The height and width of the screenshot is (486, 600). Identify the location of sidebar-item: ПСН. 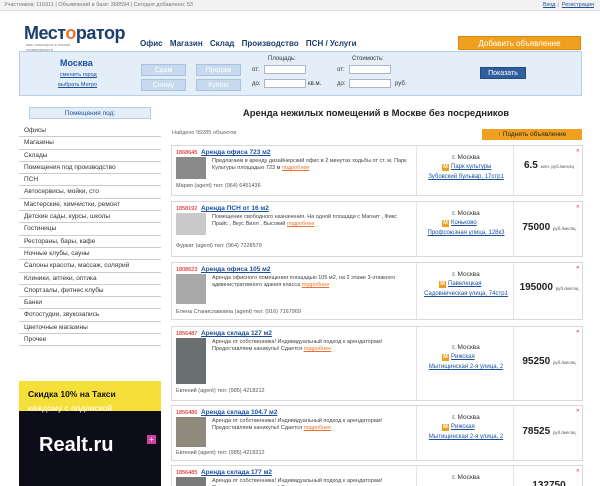
(90, 180).